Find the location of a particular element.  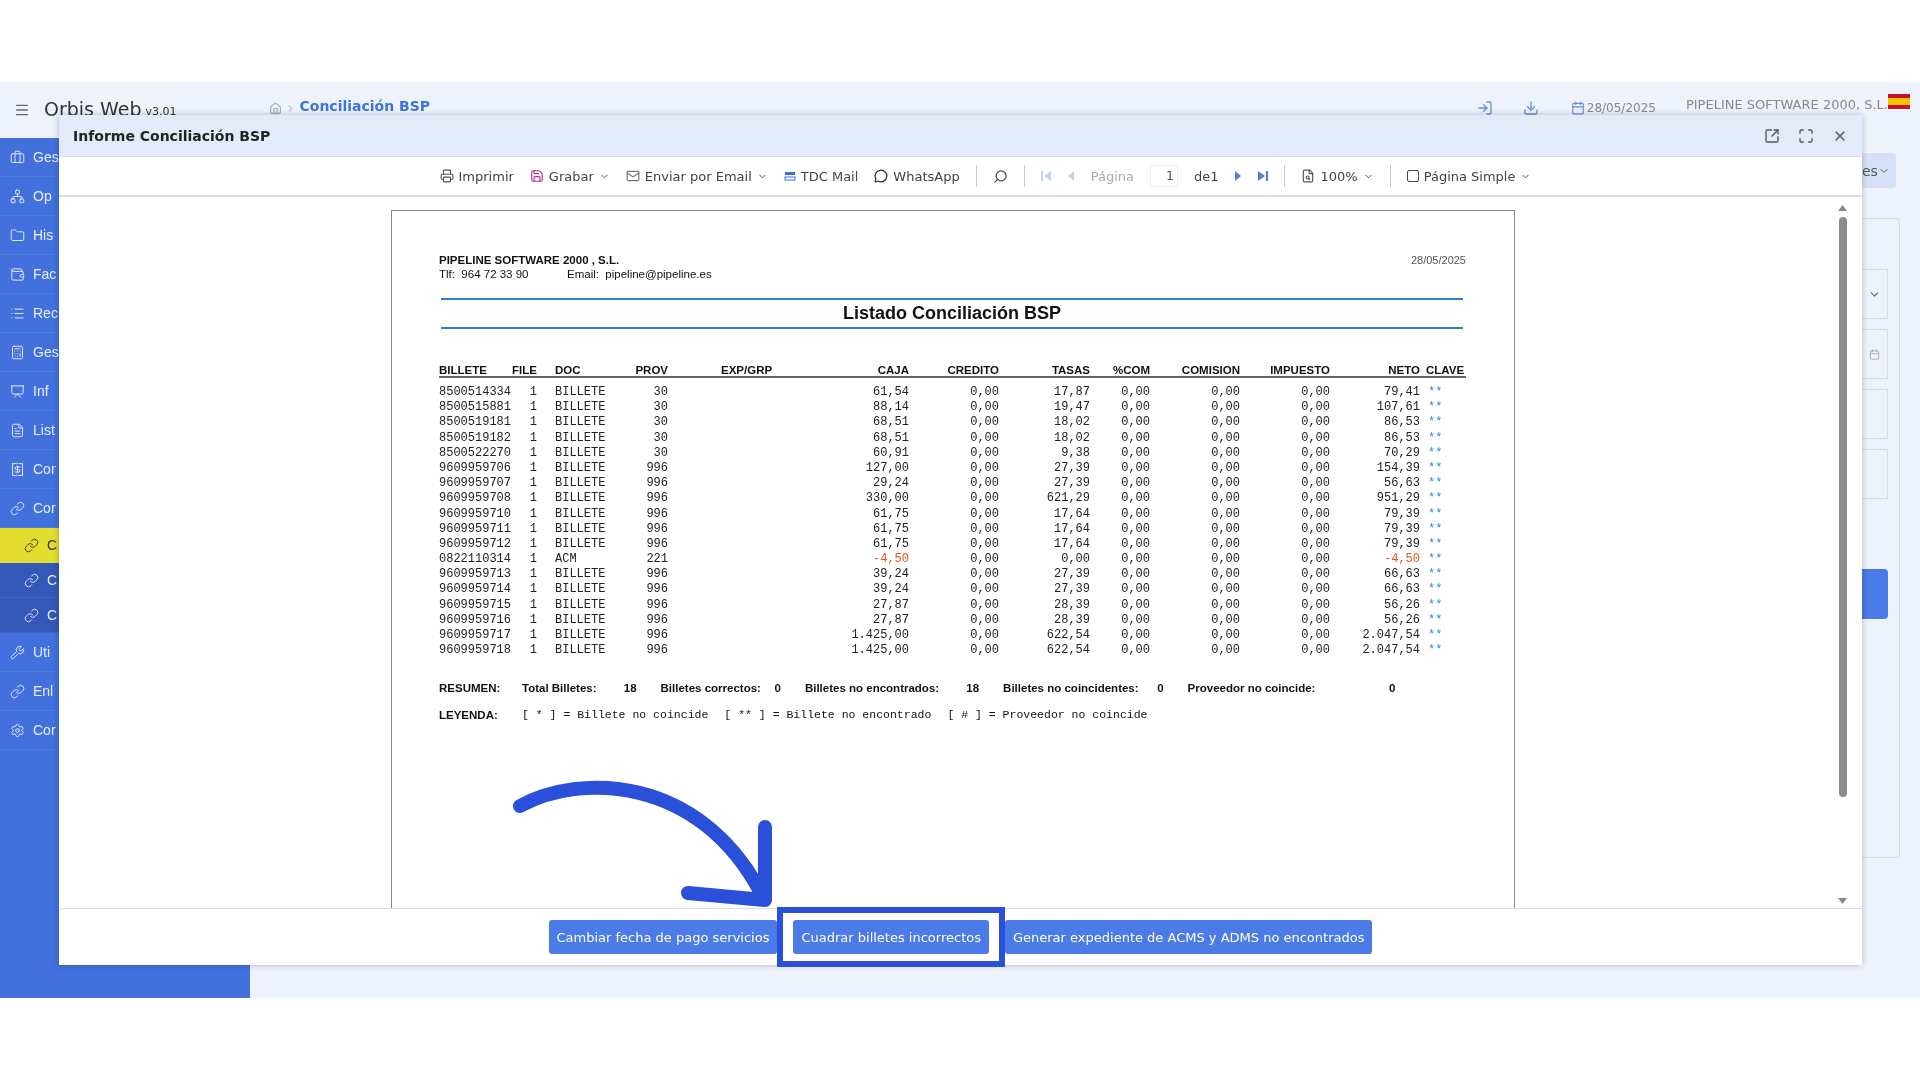

toolbar-button: Imprimir is located at coordinates (476, 176).